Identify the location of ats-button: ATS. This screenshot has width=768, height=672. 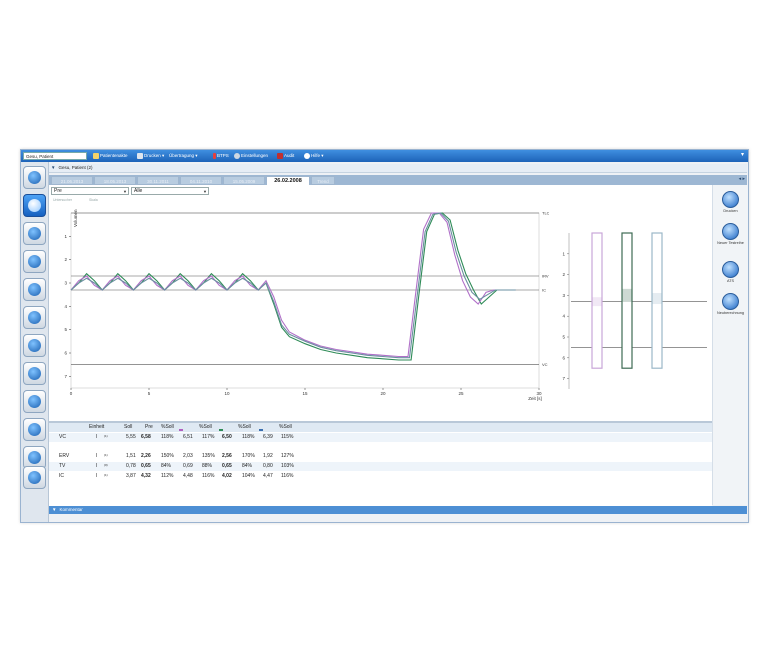
(730, 272).